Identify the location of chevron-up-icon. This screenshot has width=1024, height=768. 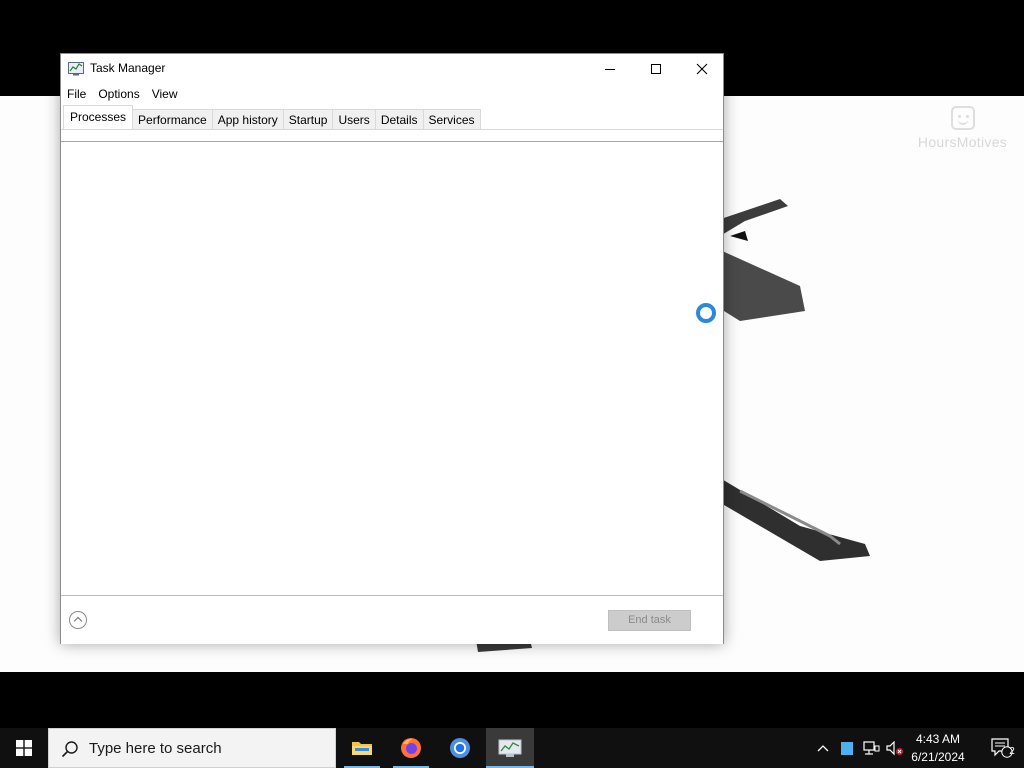
(823, 748).